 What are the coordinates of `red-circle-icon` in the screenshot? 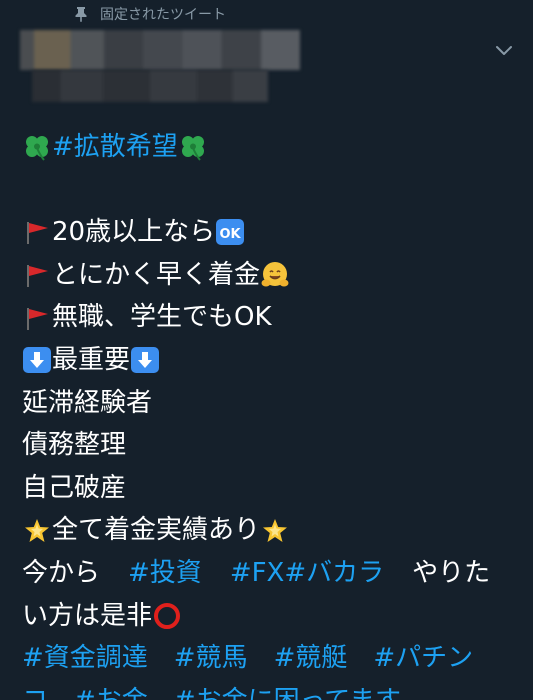 It's located at (167, 616).